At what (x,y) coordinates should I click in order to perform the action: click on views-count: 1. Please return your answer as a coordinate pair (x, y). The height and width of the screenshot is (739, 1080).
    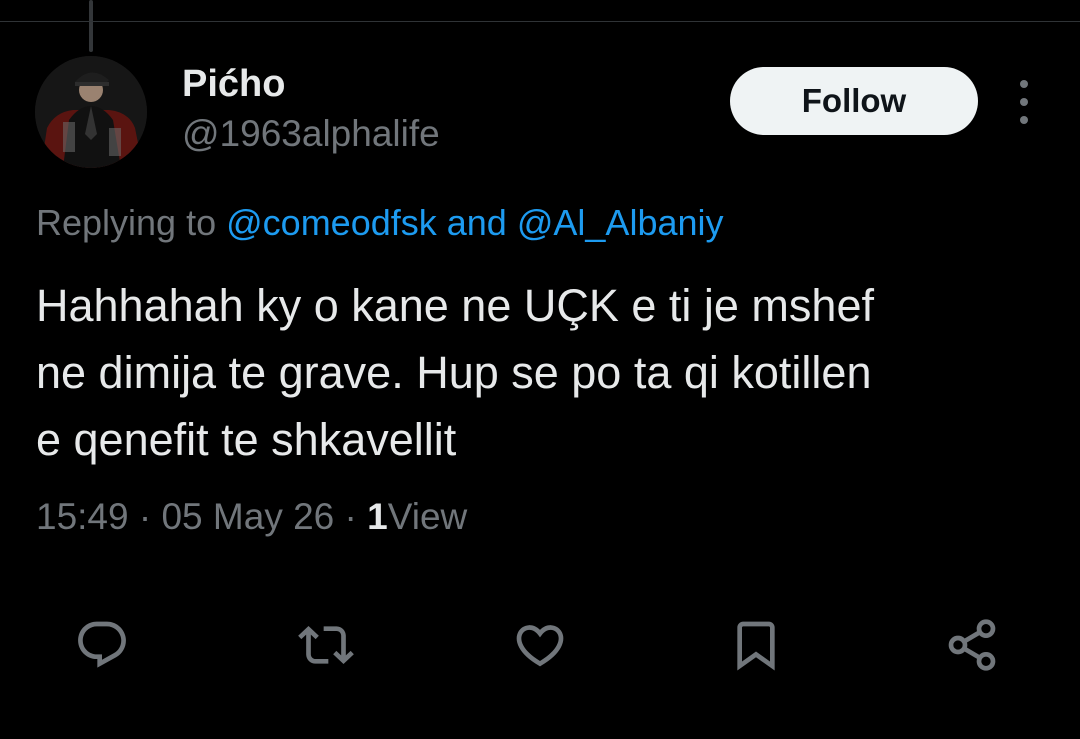
    Looking at the image, I should click on (377, 516).